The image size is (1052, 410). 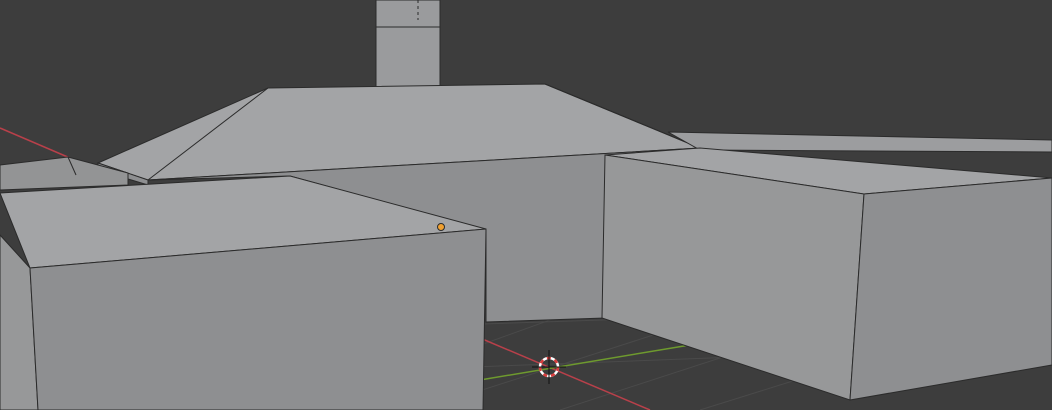 I want to click on object-origin-icon, so click(x=441, y=227).